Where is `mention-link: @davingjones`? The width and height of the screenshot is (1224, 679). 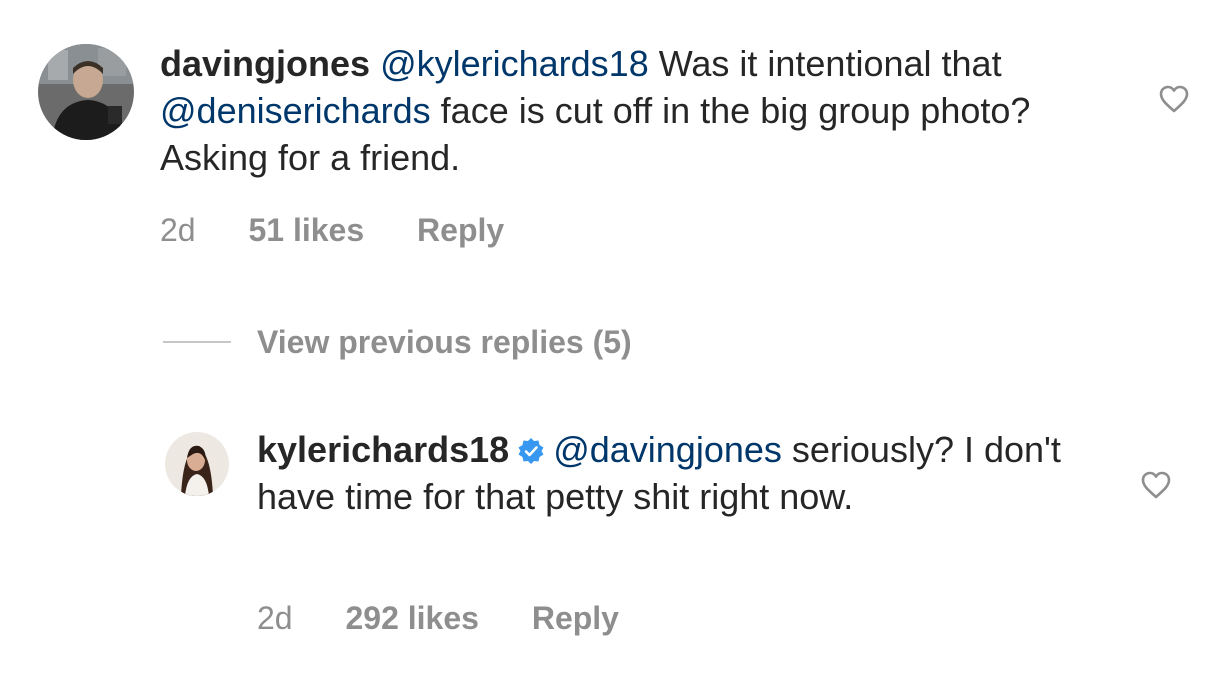
mention-link: @davingjones is located at coordinates (667, 449).